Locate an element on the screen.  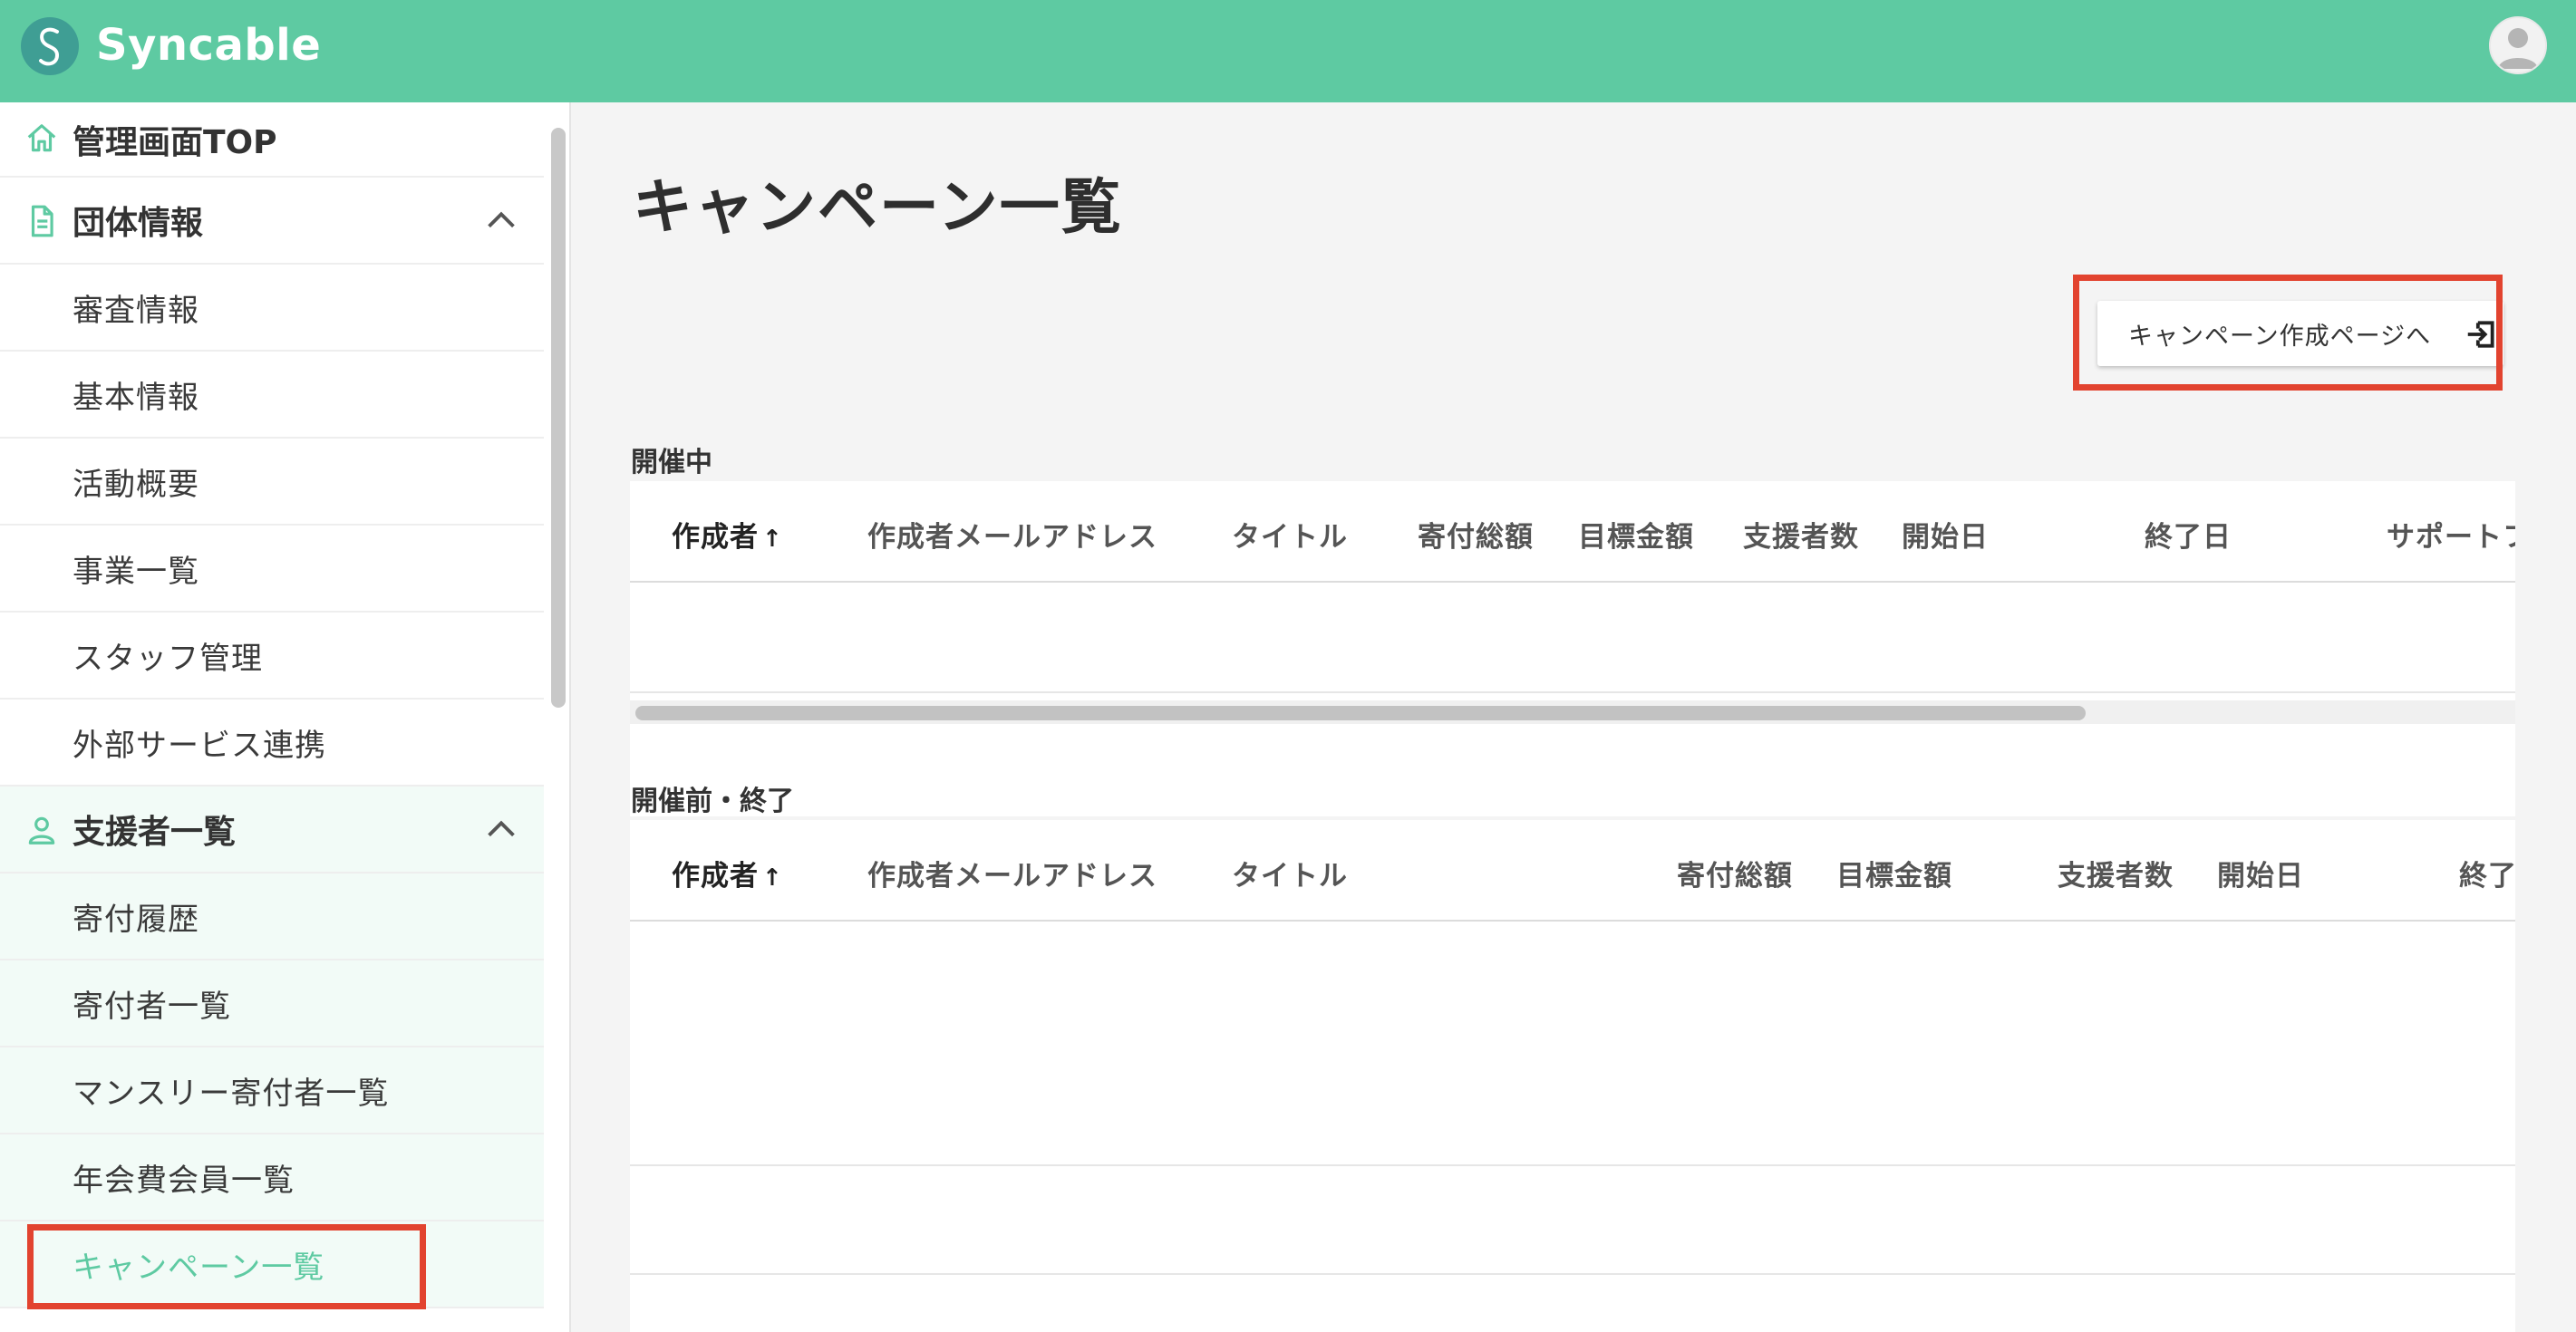
sidebar-item-projects: 事業一覧 is located at coordinates (272, 570).